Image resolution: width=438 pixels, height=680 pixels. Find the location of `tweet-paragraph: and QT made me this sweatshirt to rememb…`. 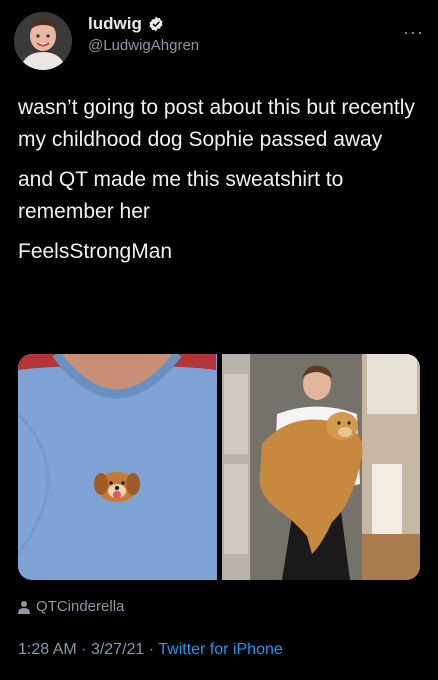

tweet-paragraph: and QT made me this sweatshirt to rememb… is located at coordinates (181, 195).